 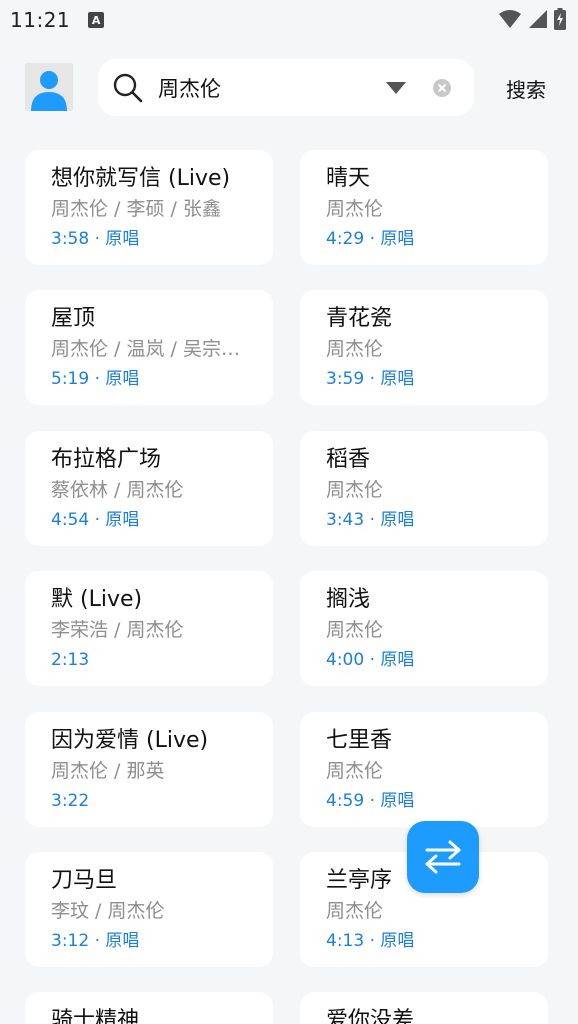 What do you see at coordinates (73, 318) in the screenshot?
I see `song-title: 屋顶` at bounding box center [73, 318].